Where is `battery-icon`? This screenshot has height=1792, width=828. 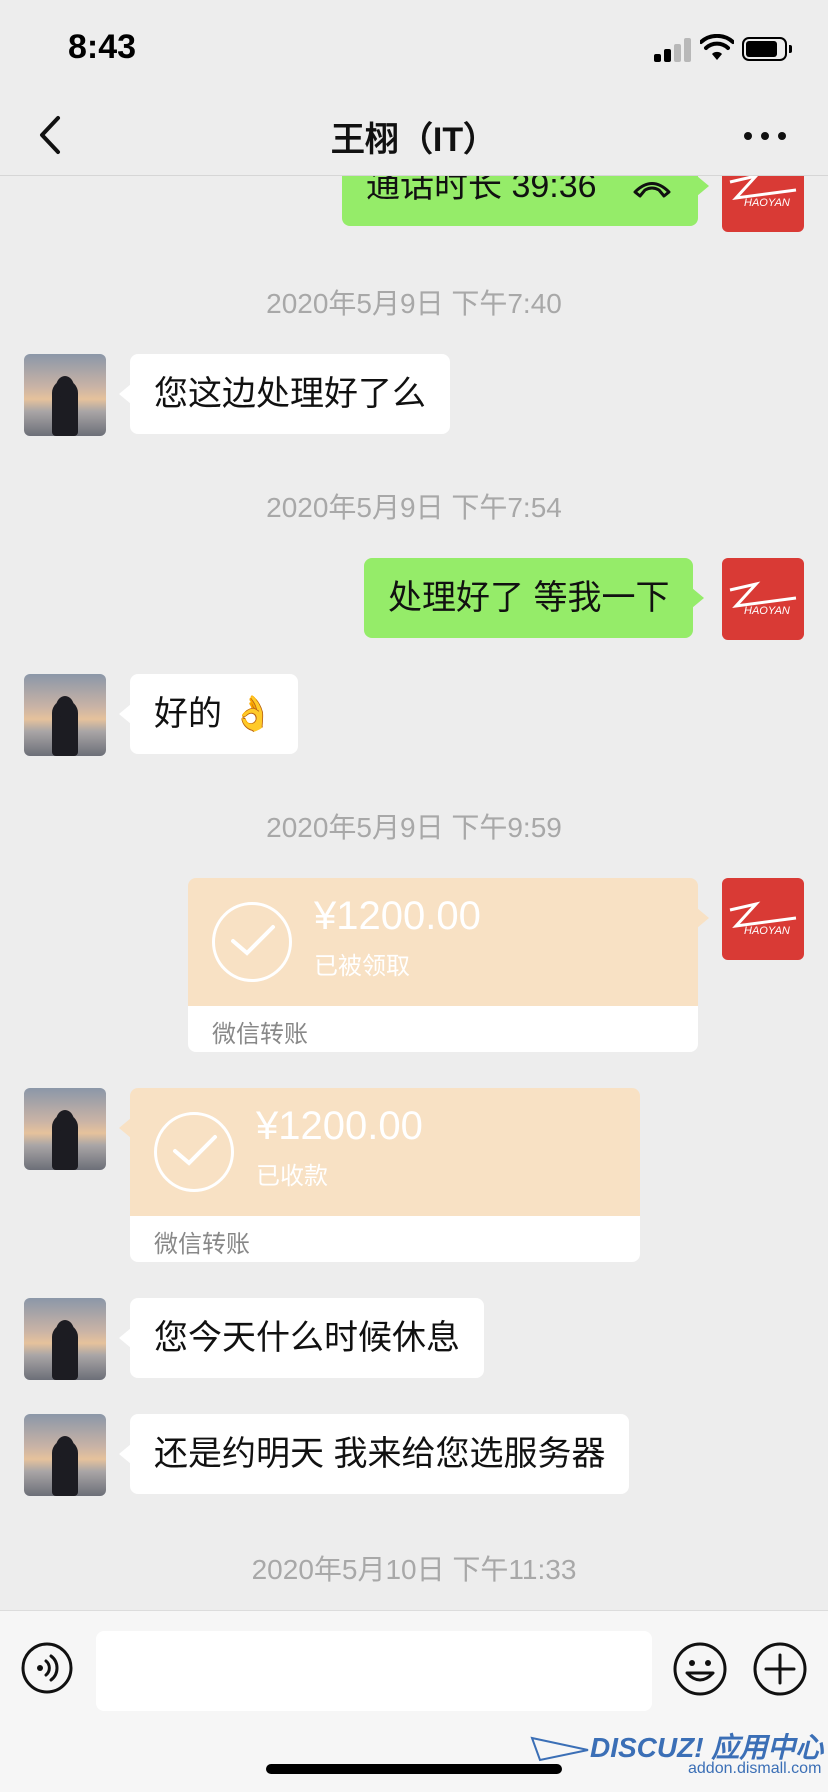
battery-icon is located at coordinates (767, 49).